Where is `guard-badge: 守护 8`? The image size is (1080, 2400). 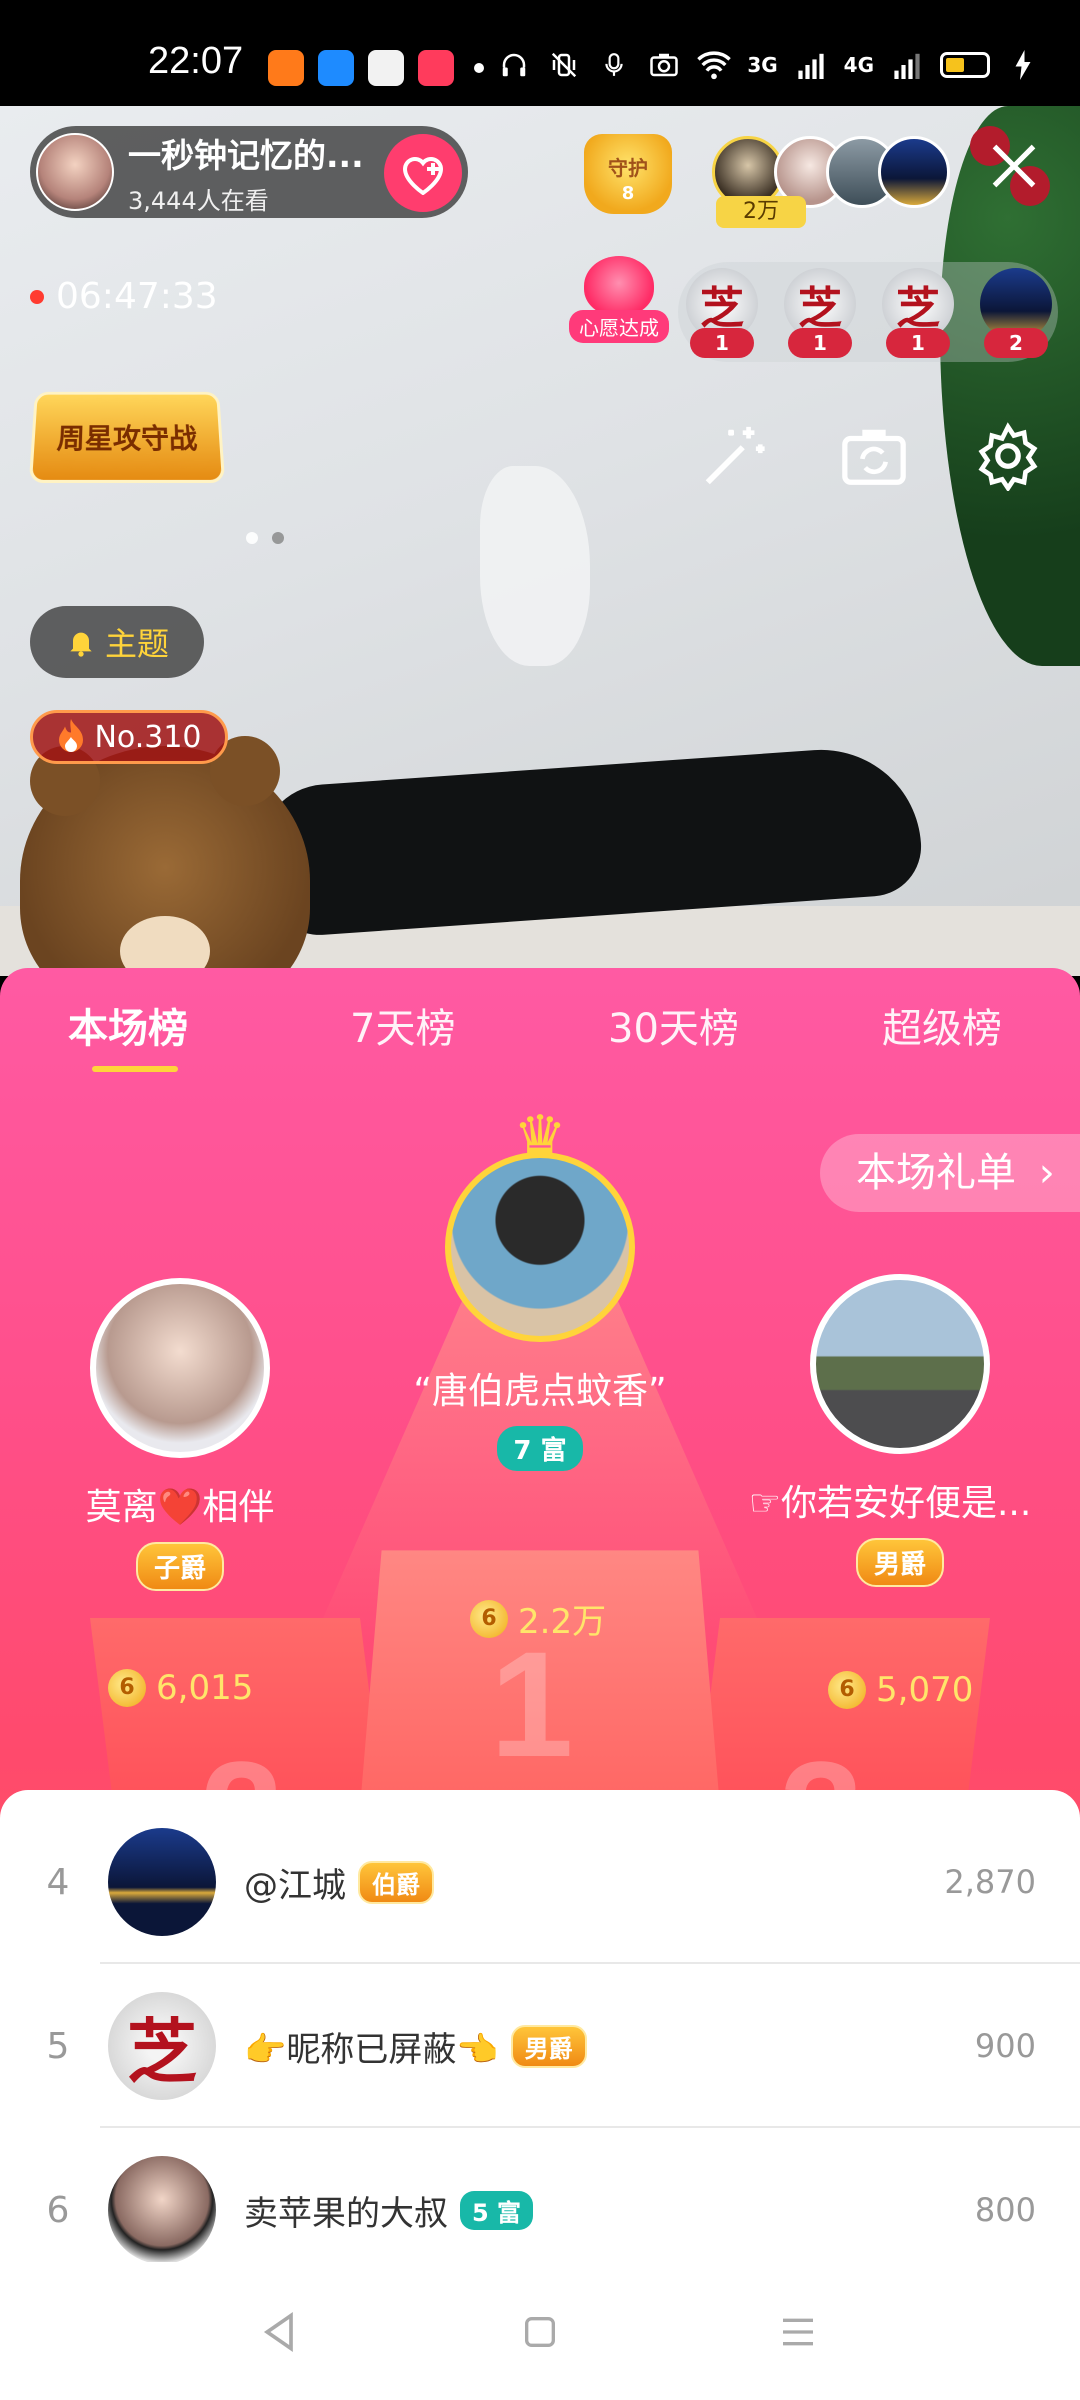
guard-badge: 守护 8 is located at coordinates (628, 174).